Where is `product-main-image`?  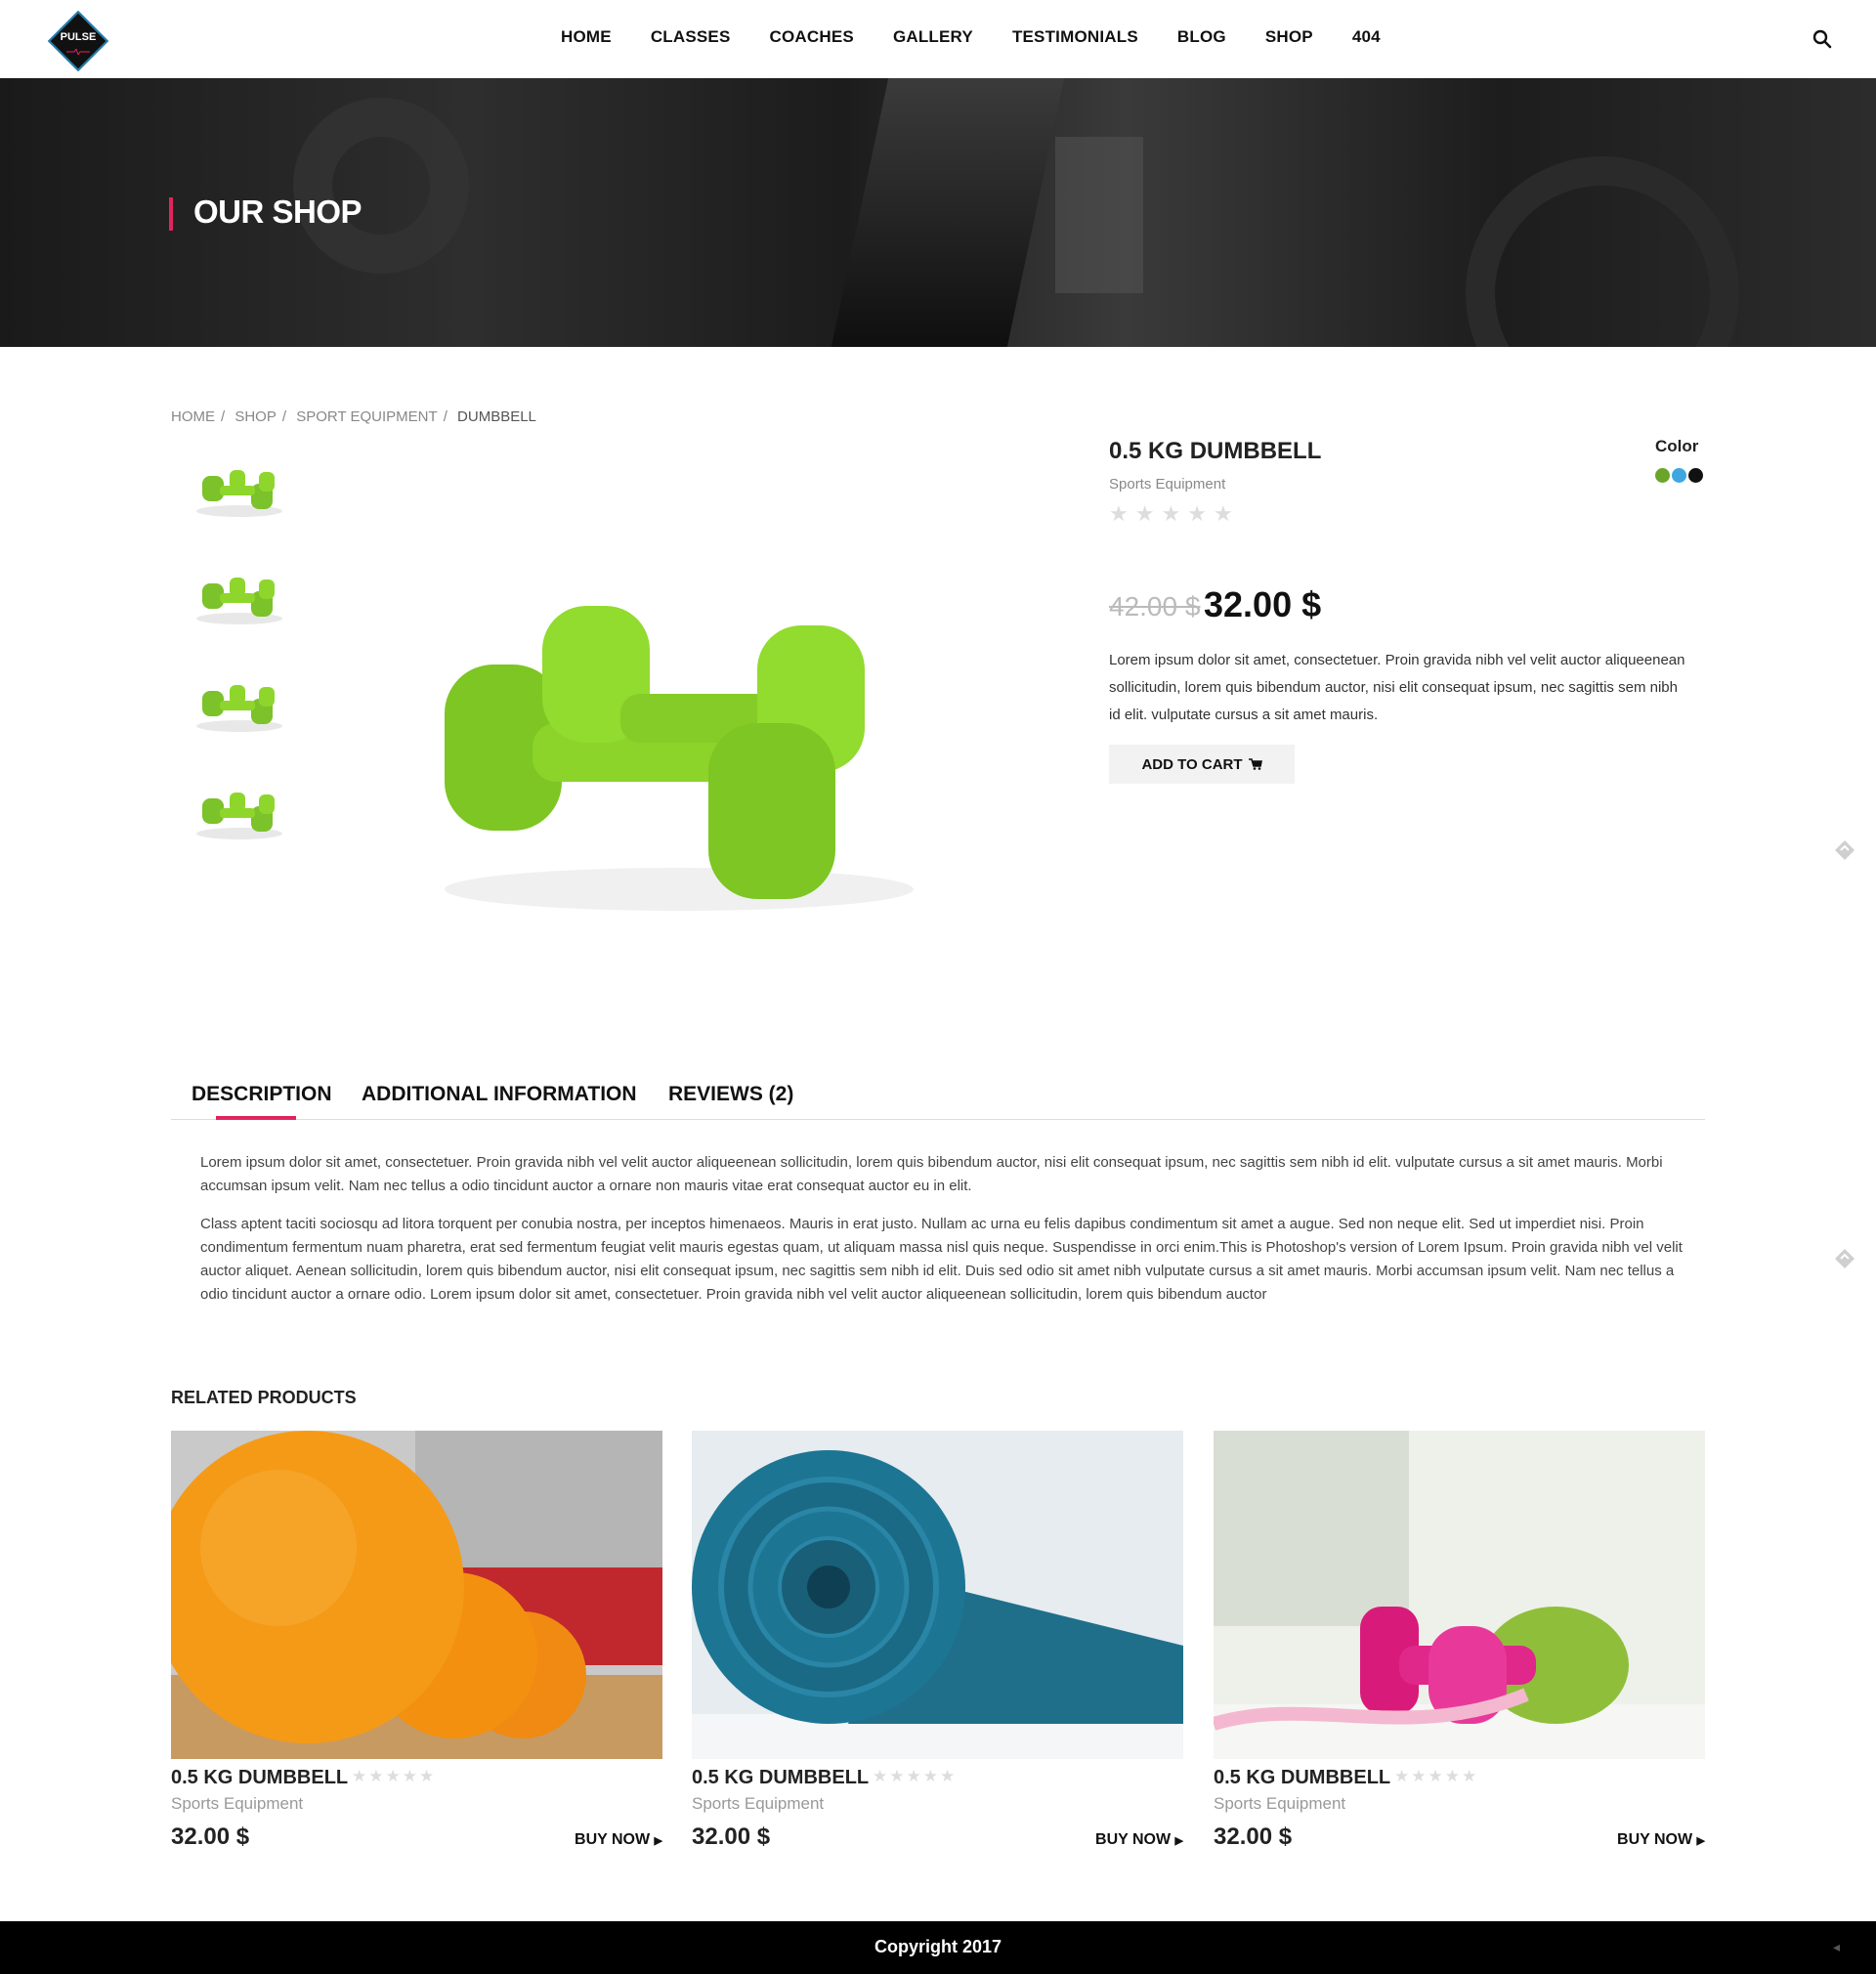
product-main-image is located at coordinates (690, 735).